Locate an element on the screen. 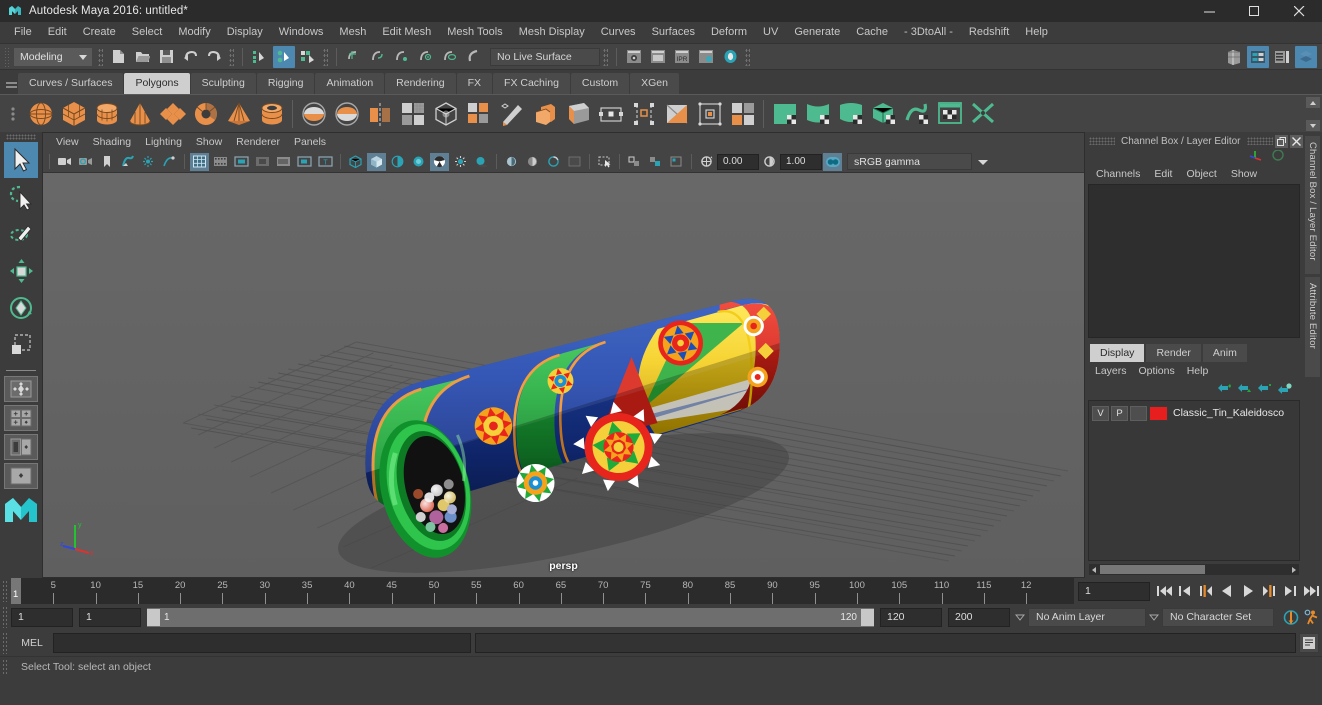 The image size is (1322, 705). hypershade-icon is located at coordinates (730, 57).